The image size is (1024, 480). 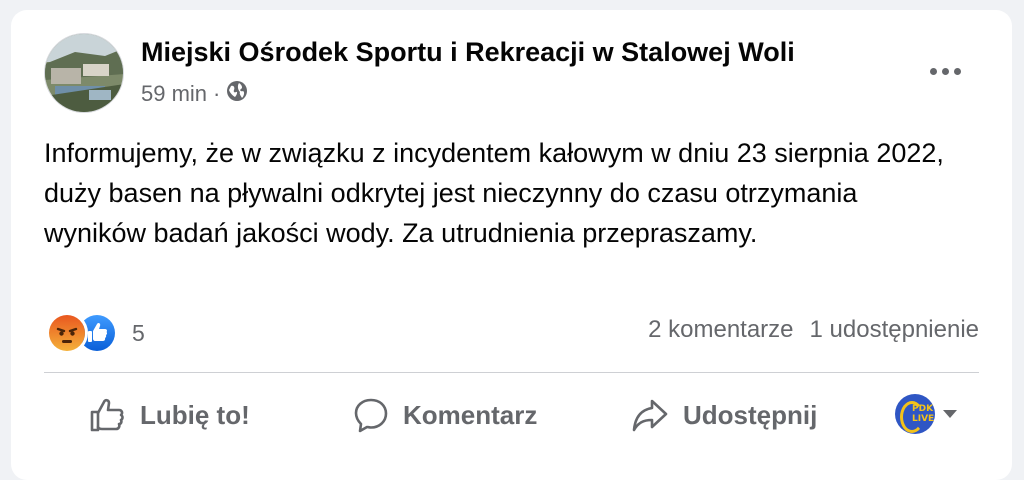 What do you see at coordinates (470, 414) in the screenshot?
I see `comment-label: Komentarz` at bounding box center [470, 414].